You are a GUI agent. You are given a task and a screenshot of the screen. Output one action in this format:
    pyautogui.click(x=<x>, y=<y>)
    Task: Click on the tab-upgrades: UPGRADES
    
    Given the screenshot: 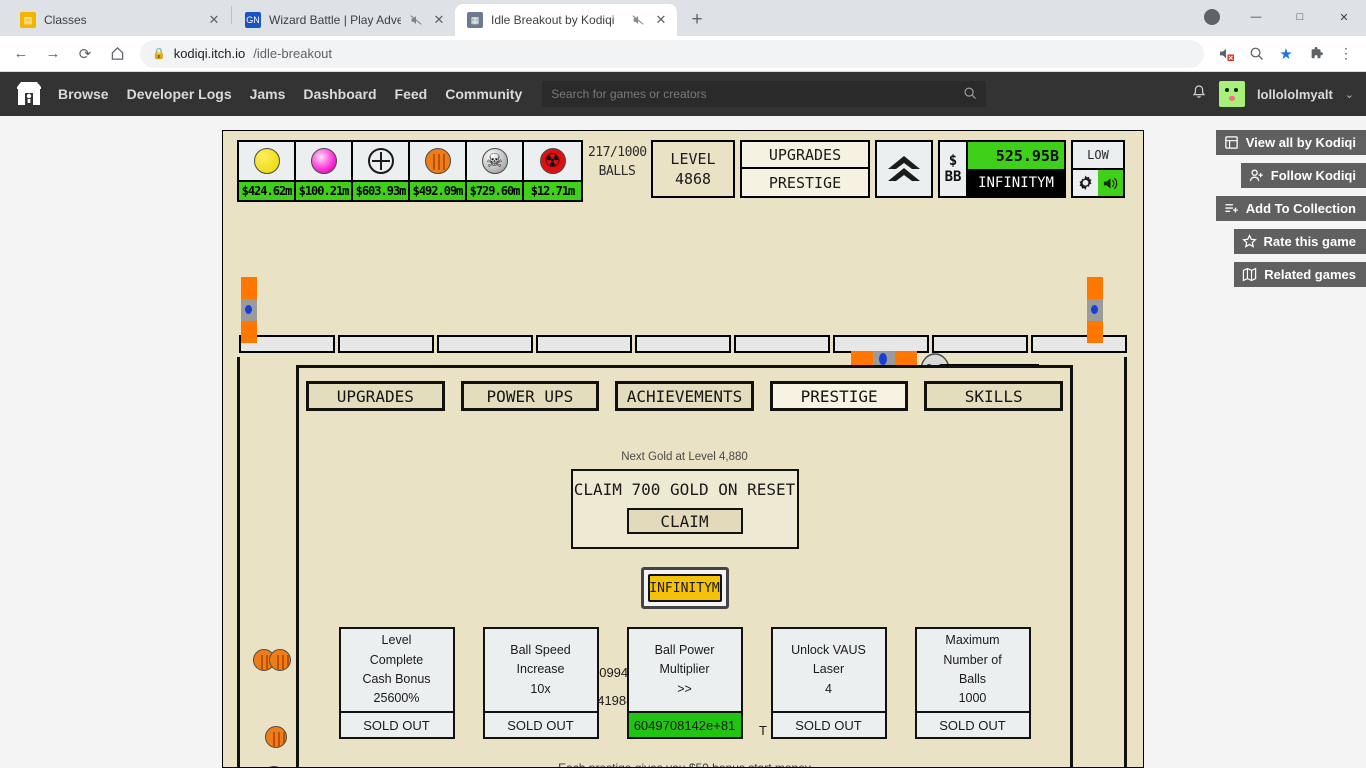 What is the action you would take?
    pyautogui.click(x=375, y=396)
    